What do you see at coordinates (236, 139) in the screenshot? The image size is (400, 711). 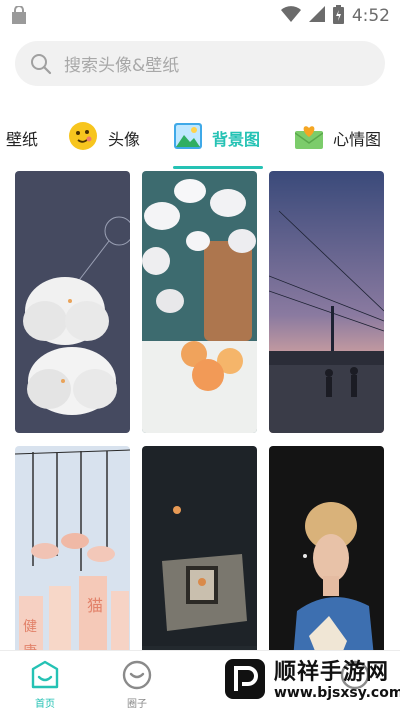 I see `tab-label: 背景图` at bounding box center [236, 139].